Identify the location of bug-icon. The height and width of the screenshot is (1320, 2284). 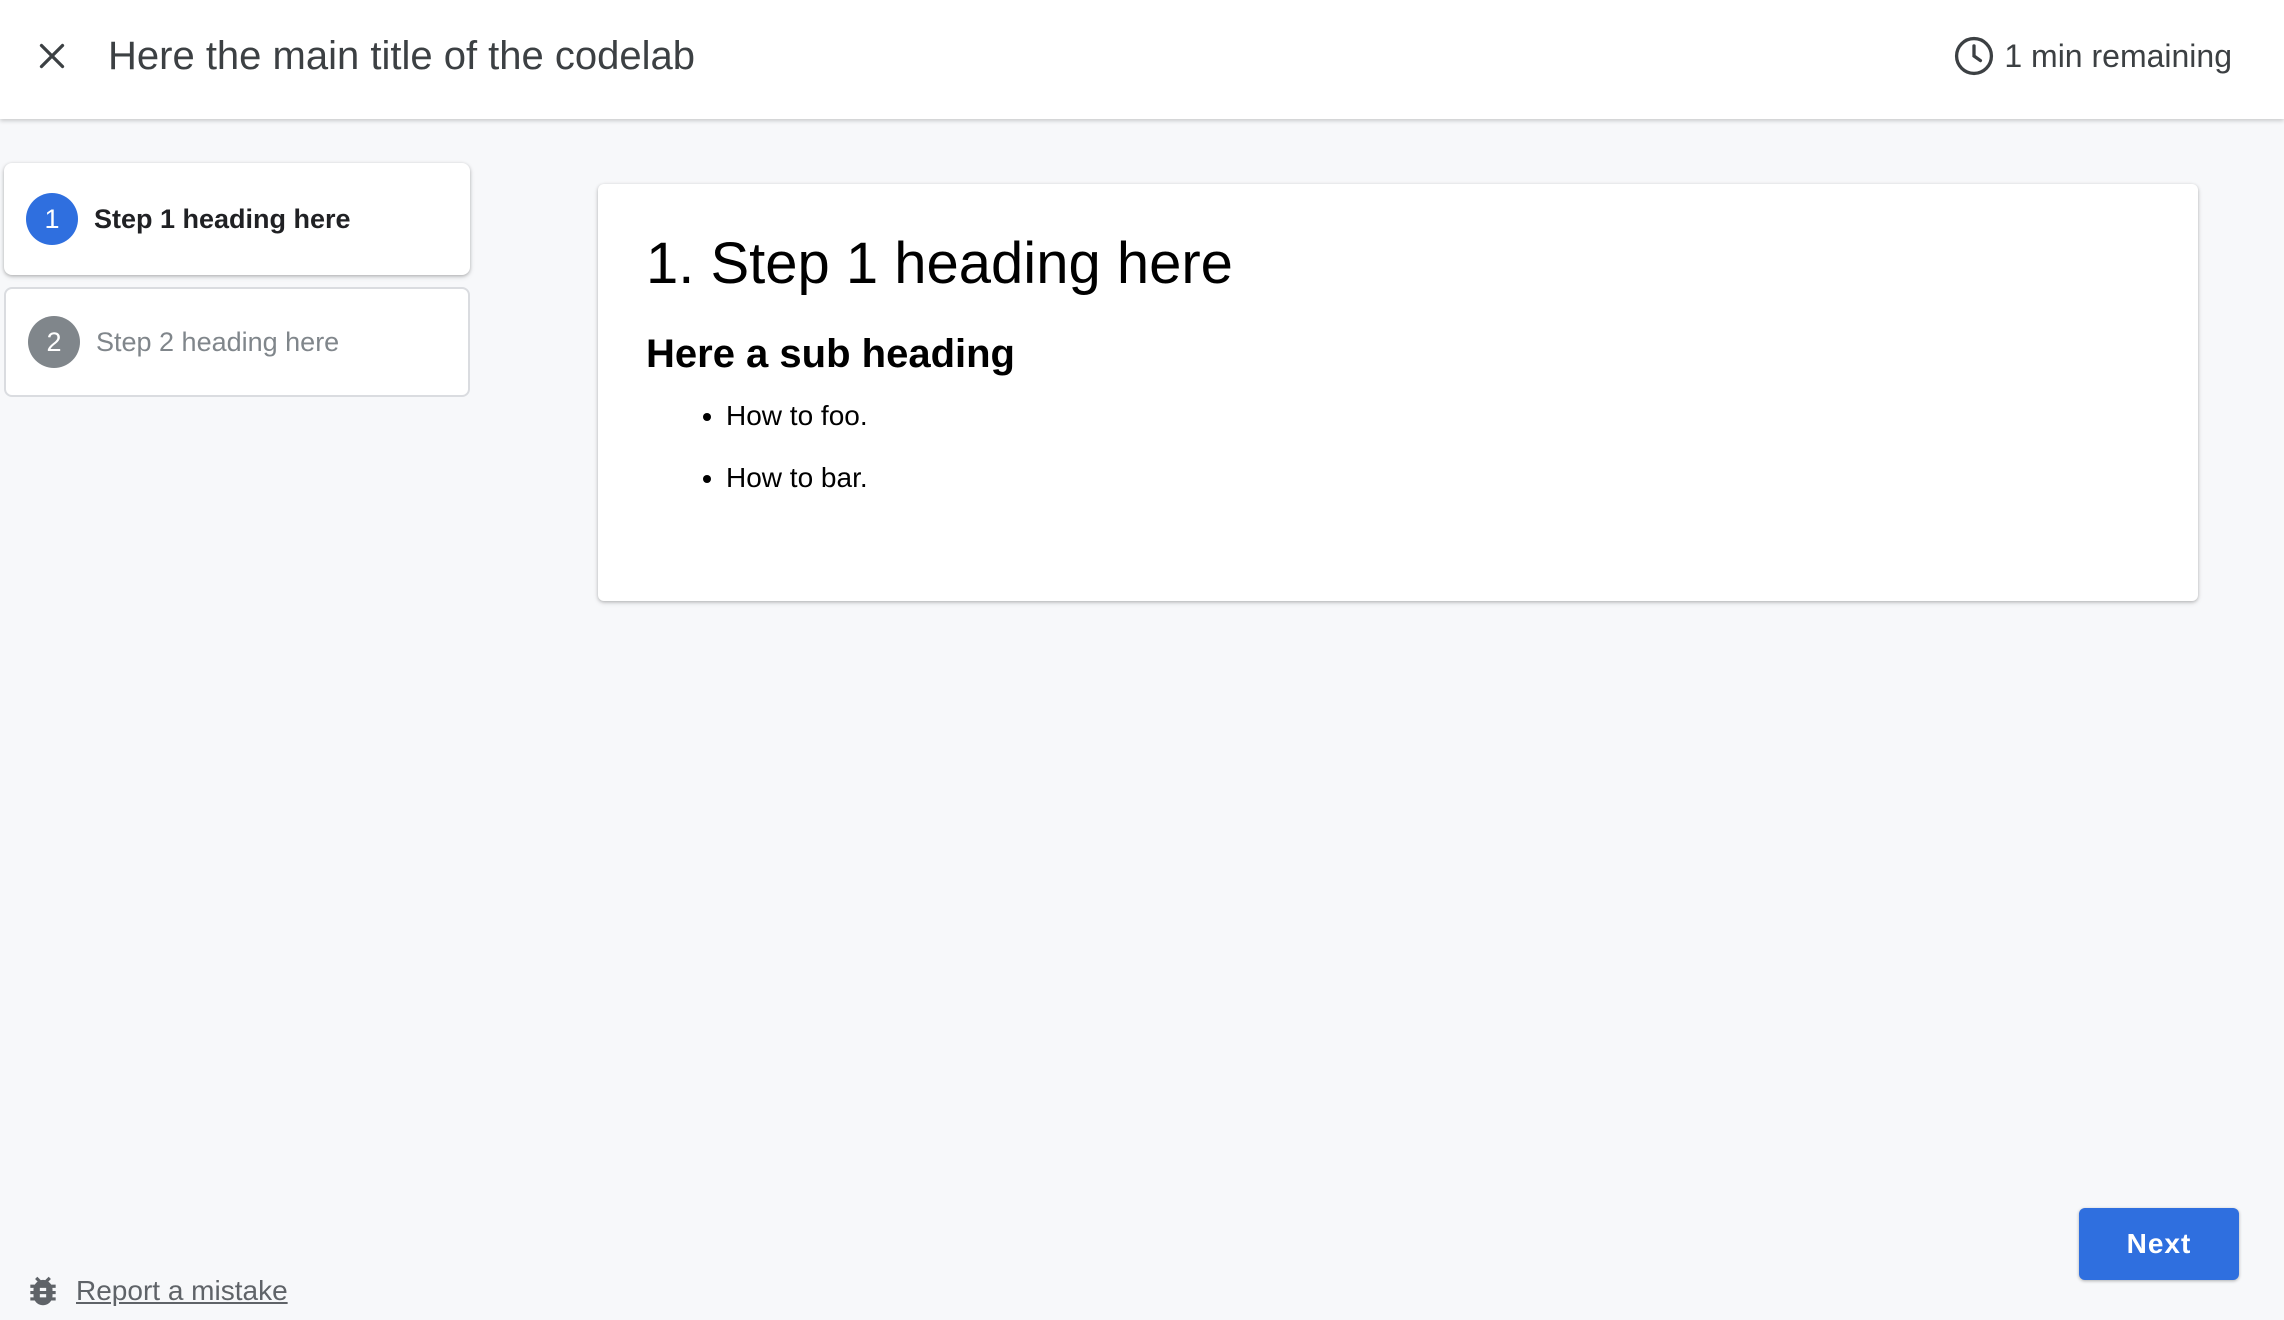
(43, 1291).